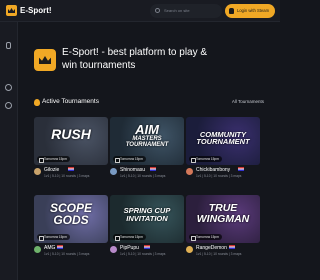 Image resolution: width=320 pixels, height=280 pixels. Describe the element at coordinates (9, 151) in the screenshot. I see `sidebar` at that location.